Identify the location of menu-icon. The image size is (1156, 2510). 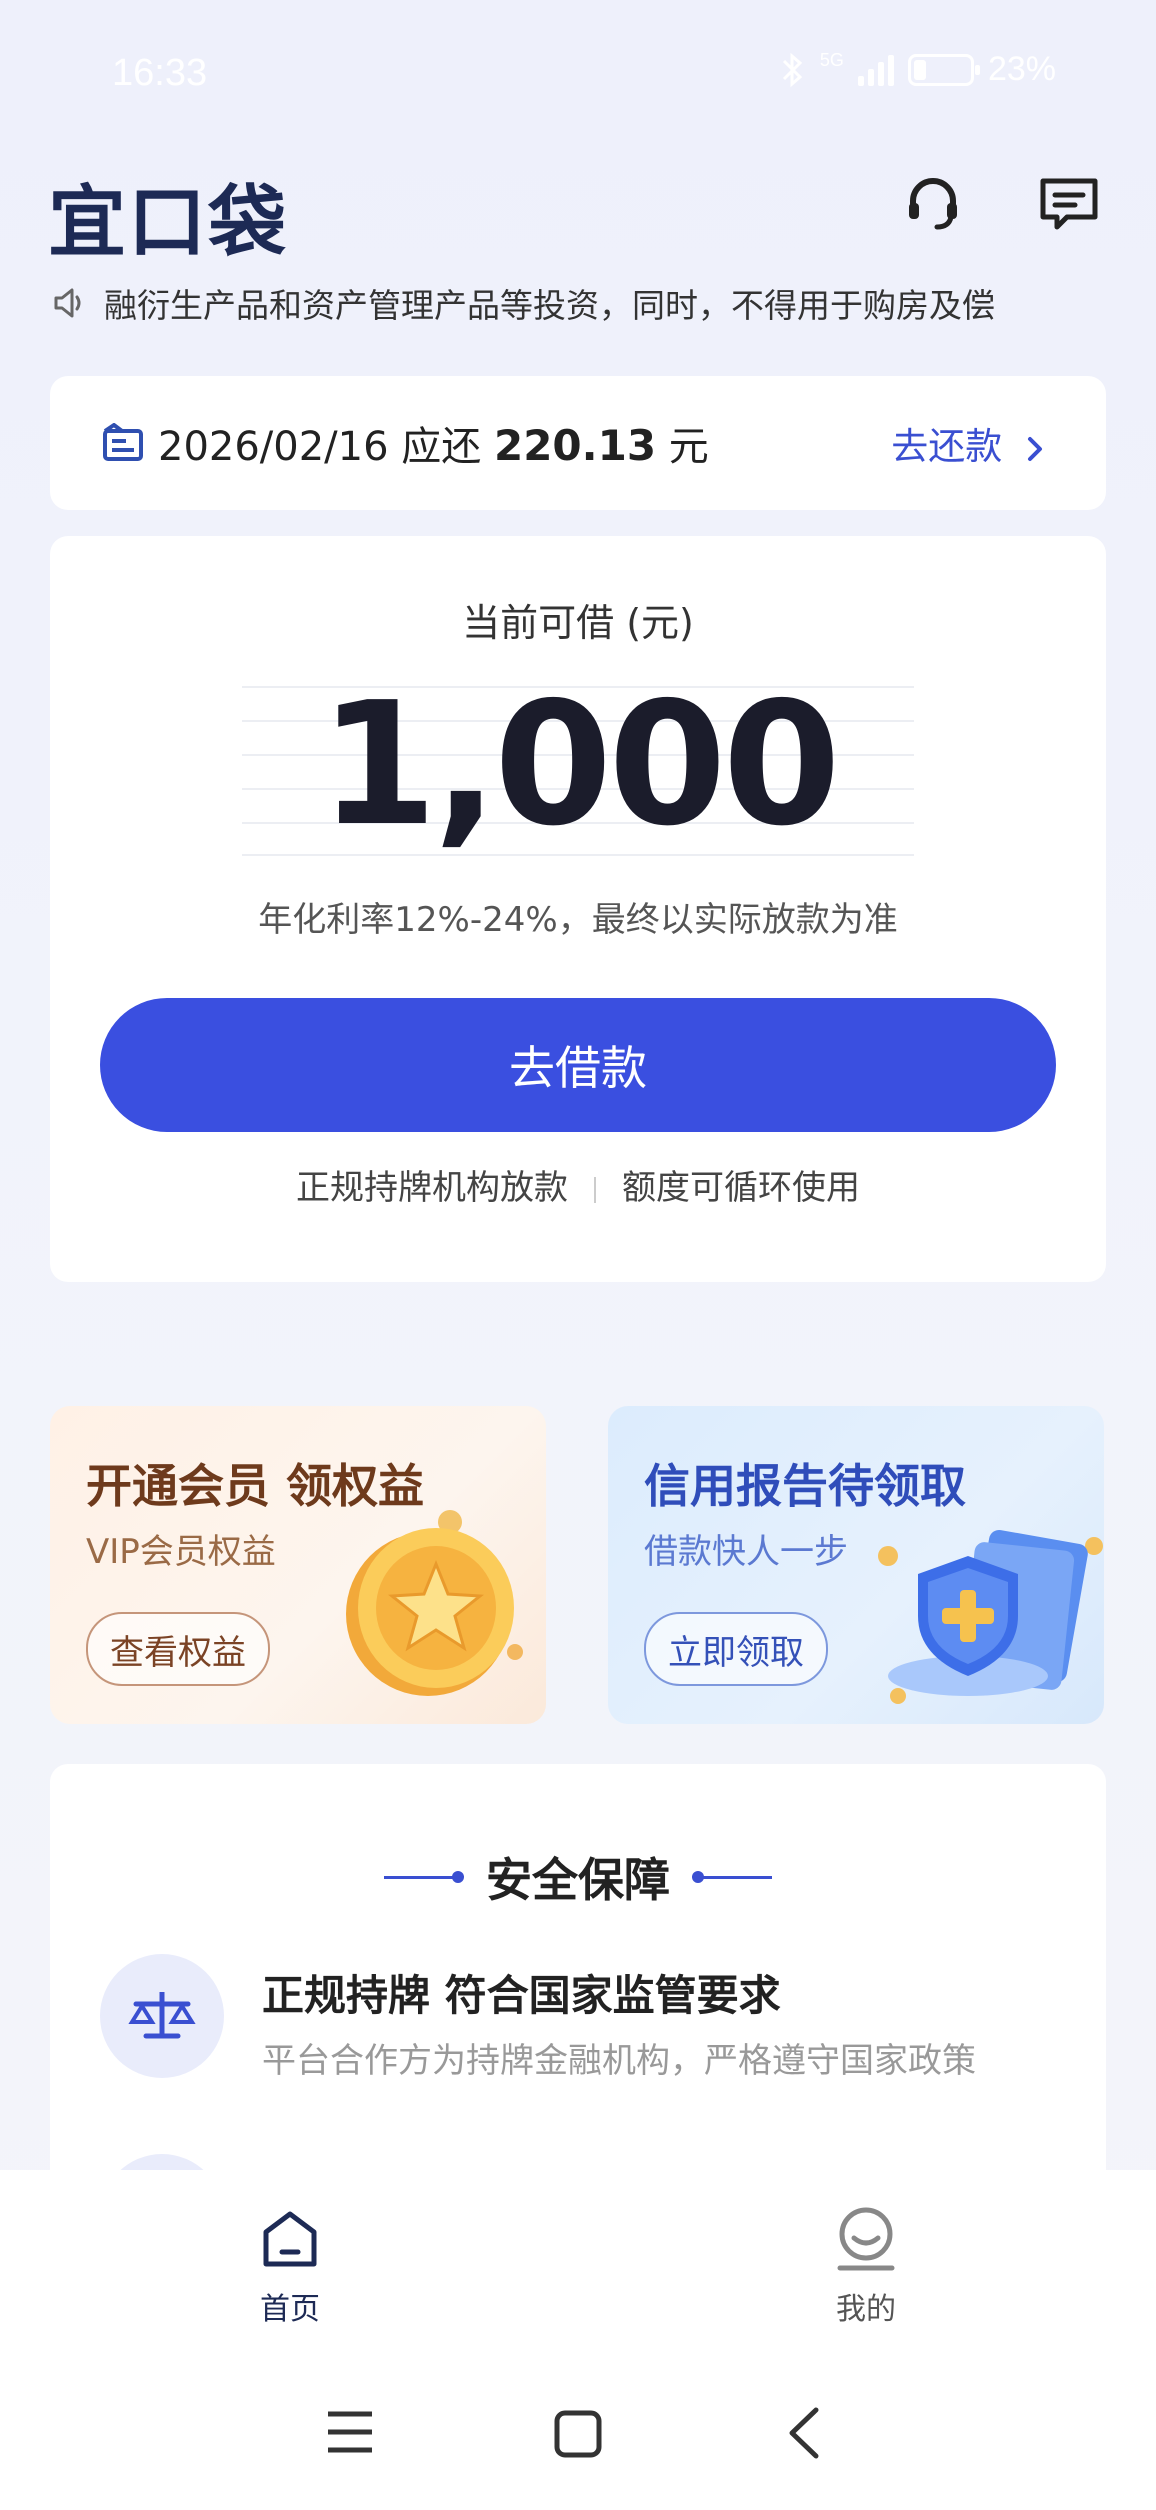
(350, 2432).